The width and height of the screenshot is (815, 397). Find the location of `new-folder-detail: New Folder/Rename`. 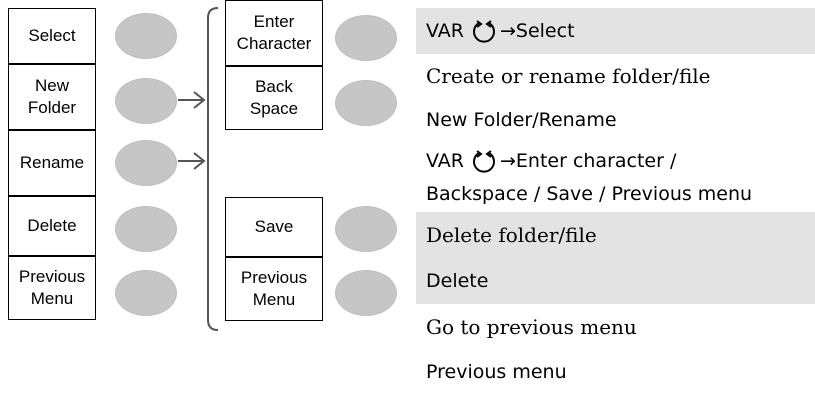

new-folder-detail: New Folder/Rename is located at coordinates (521, 120).